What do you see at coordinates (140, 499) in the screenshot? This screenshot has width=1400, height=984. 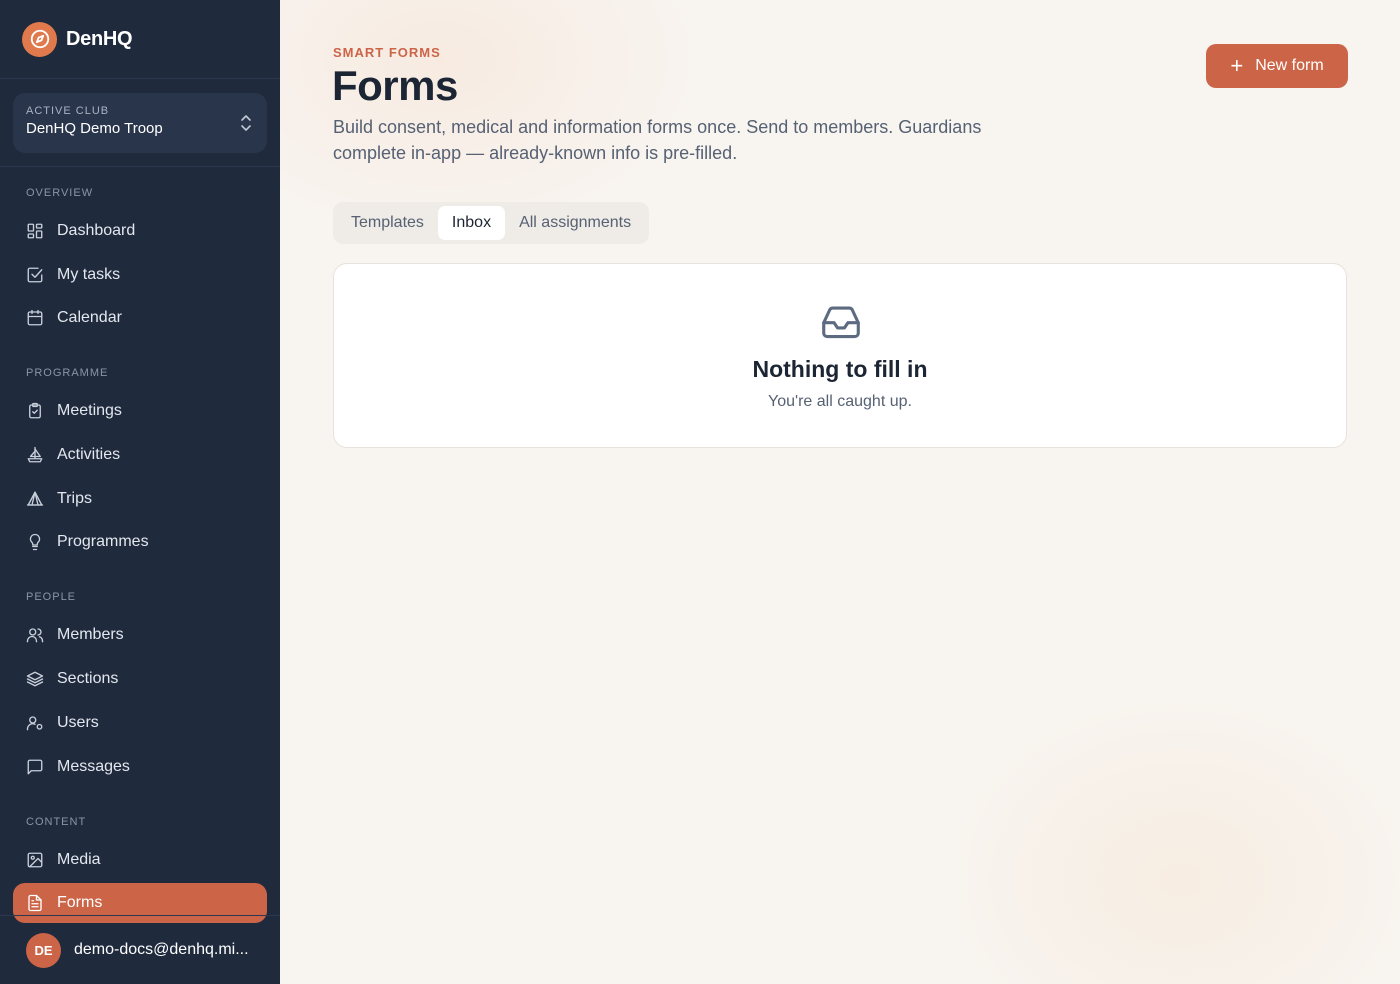 I see `sidebar-item-trips: Trips` at bounding box center [140, 499].